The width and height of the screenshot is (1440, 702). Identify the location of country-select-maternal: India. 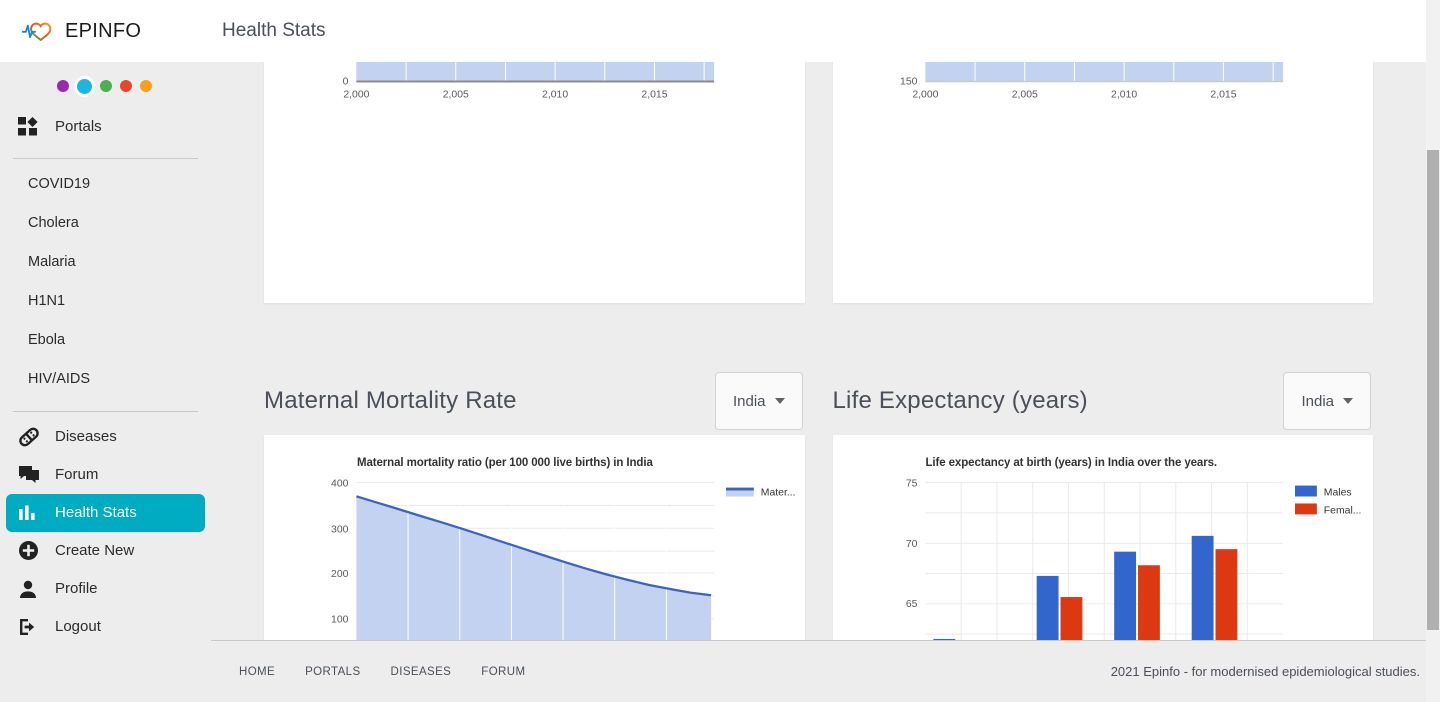
(758, 401).